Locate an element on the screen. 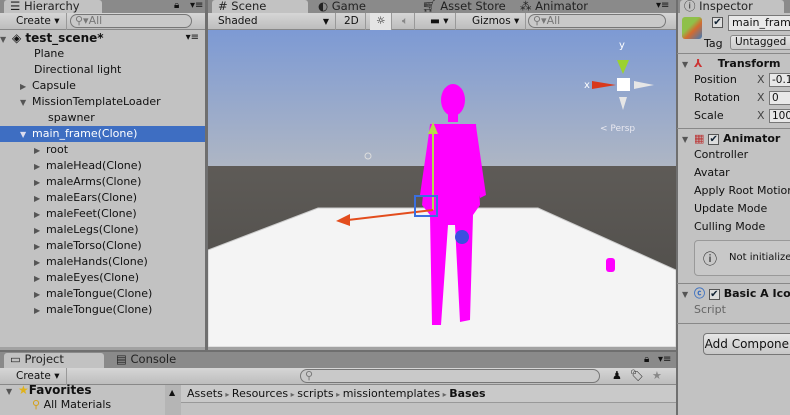  tab-scene: # Scene is located at coordinates (260, 6).